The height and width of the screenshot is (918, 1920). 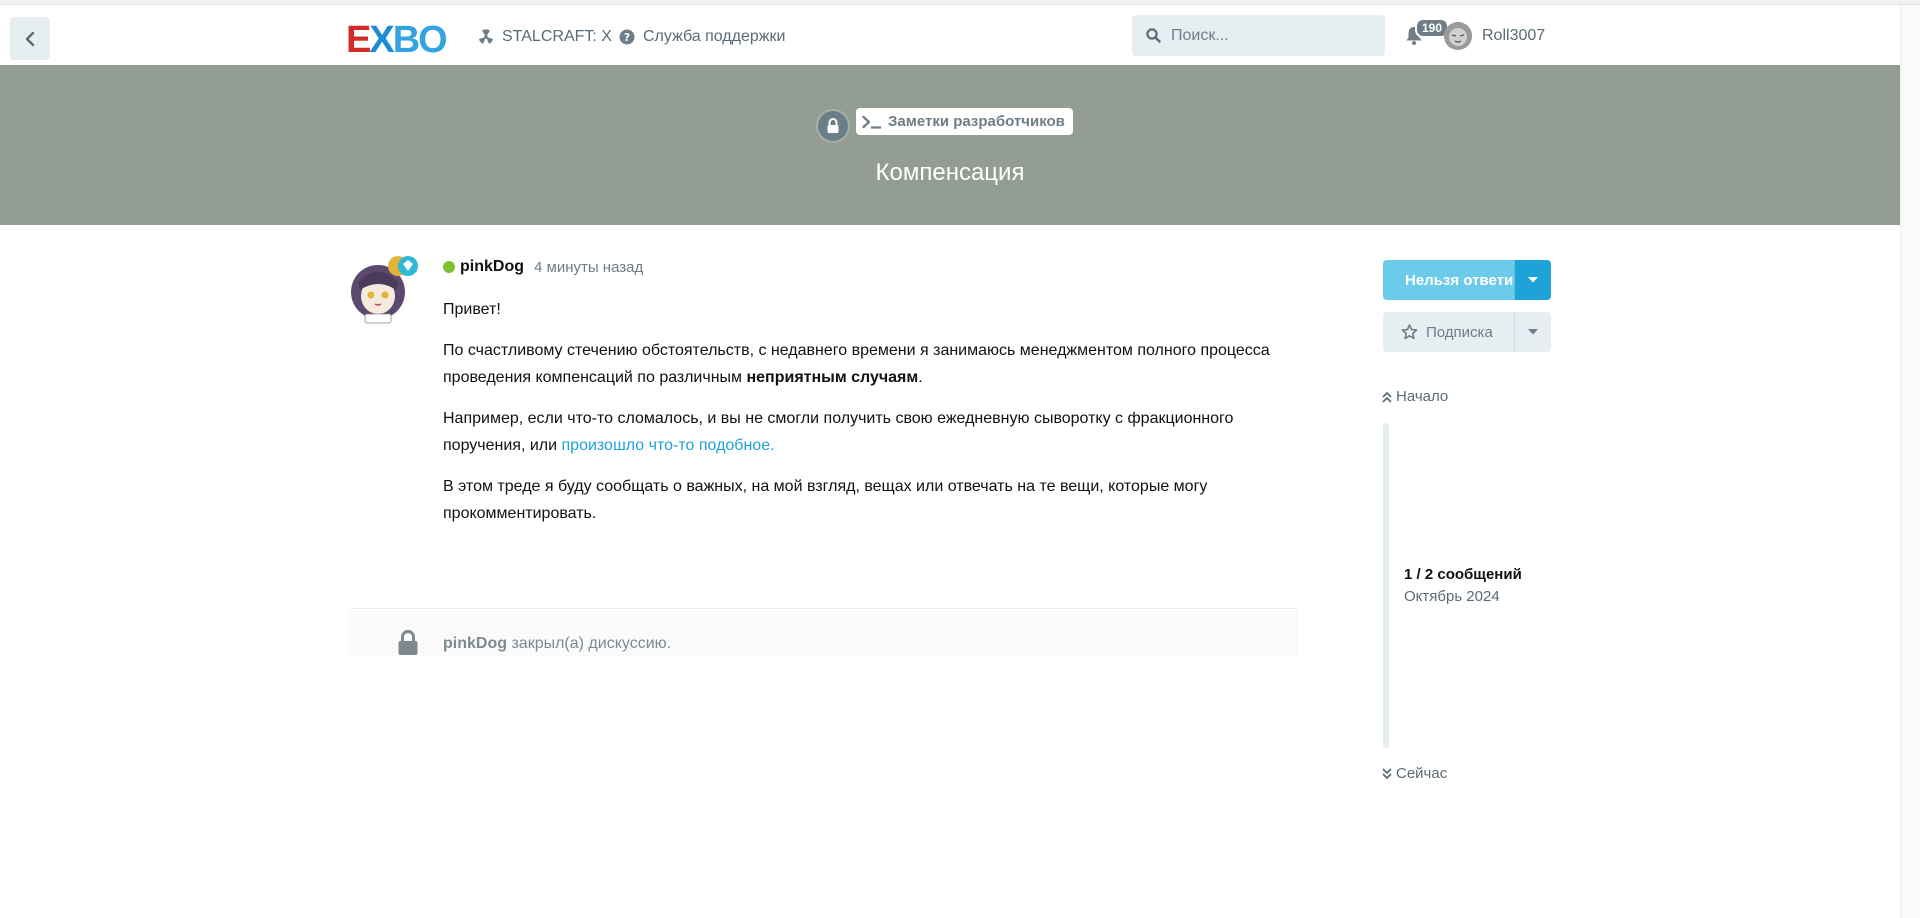 I want to click on scrubber-now-link: Сейчас, so click(x=1414, y=773).